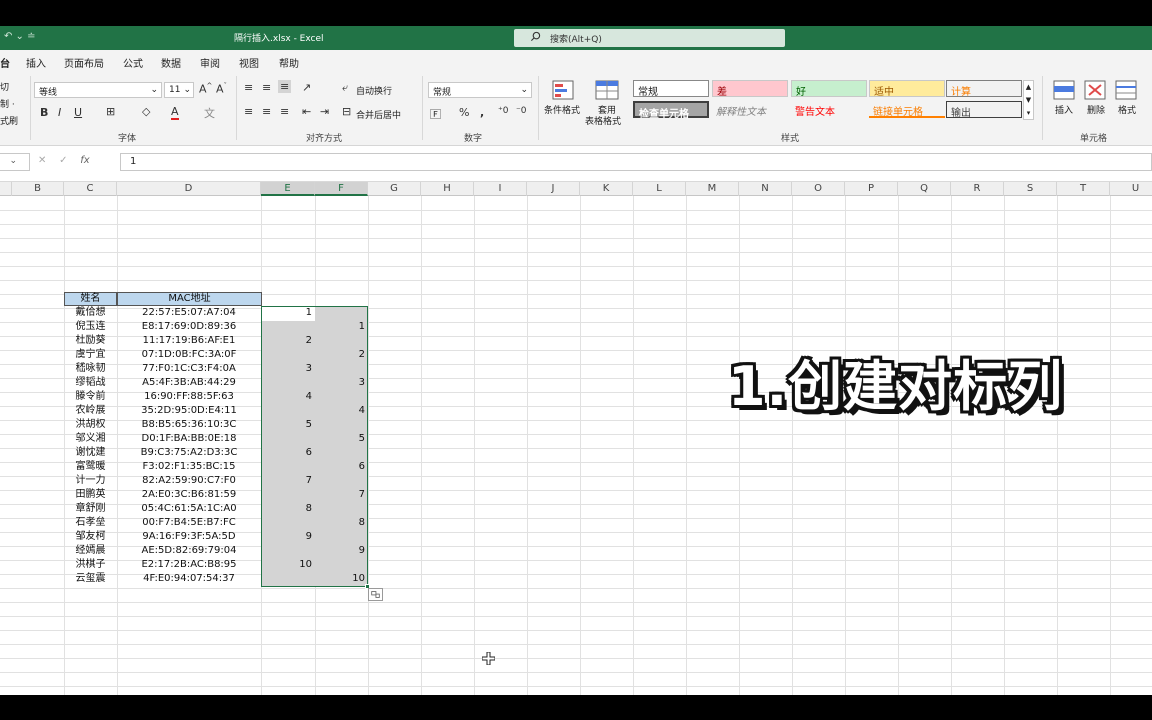 The width and height of the screenshot is (1152, 720). What do you see at coordinates (306, 87) in the screenshot?
I see `orientation-icon: ↗` at bounding box center [306, 87].